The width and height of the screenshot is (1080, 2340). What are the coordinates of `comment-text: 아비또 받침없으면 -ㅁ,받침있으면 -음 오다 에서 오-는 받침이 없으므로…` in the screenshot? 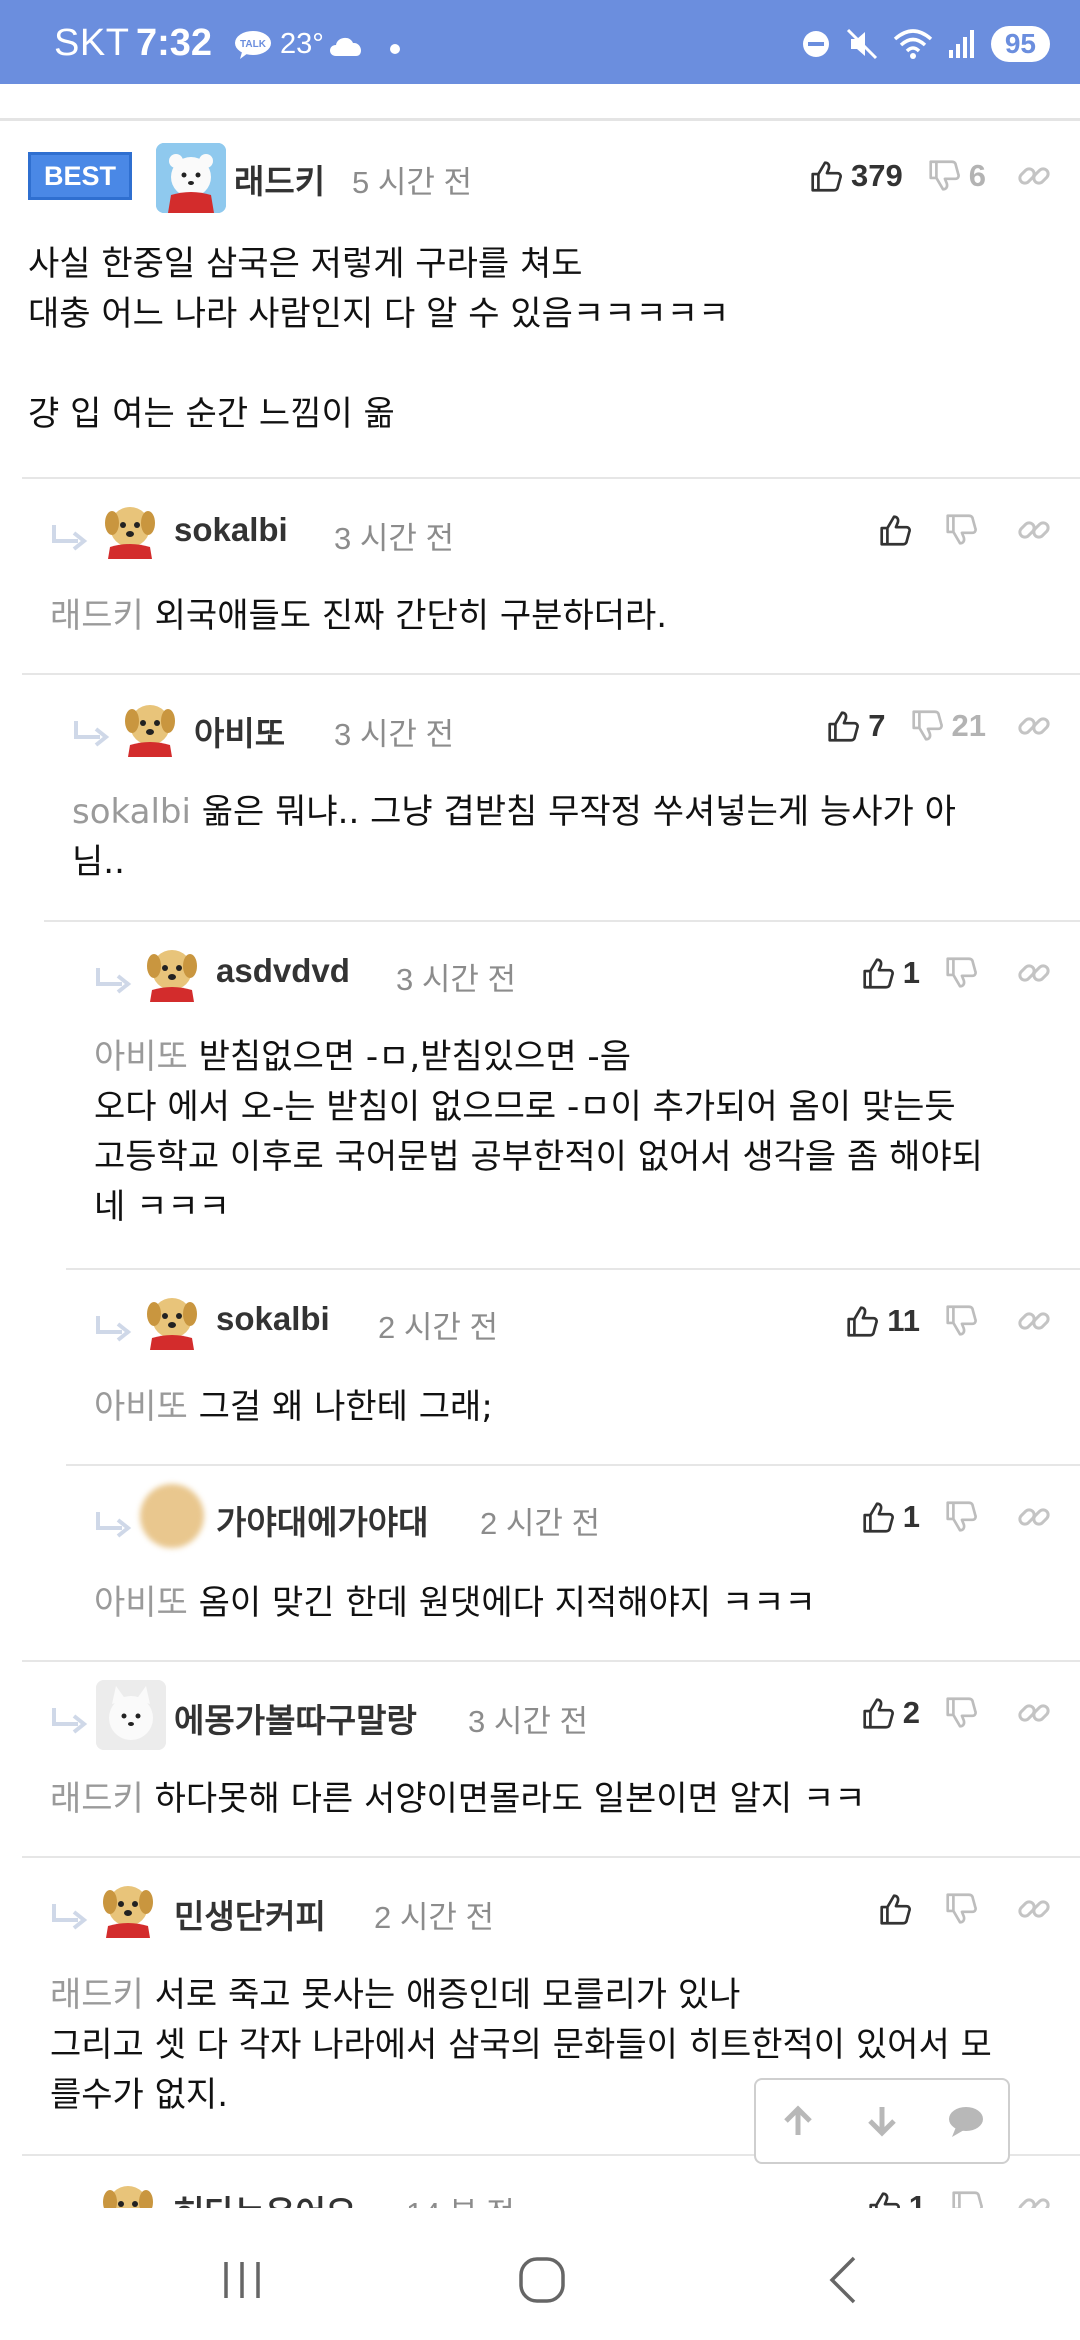 It's located at (575, 1132).